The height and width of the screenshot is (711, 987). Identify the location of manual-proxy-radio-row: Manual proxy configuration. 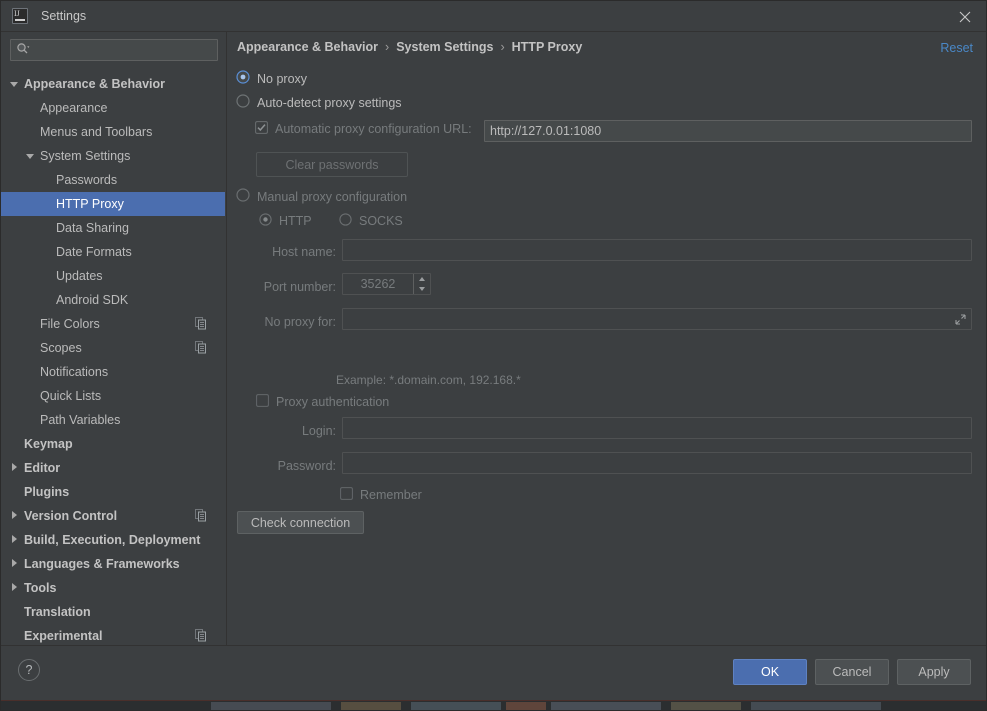
(321, 196).